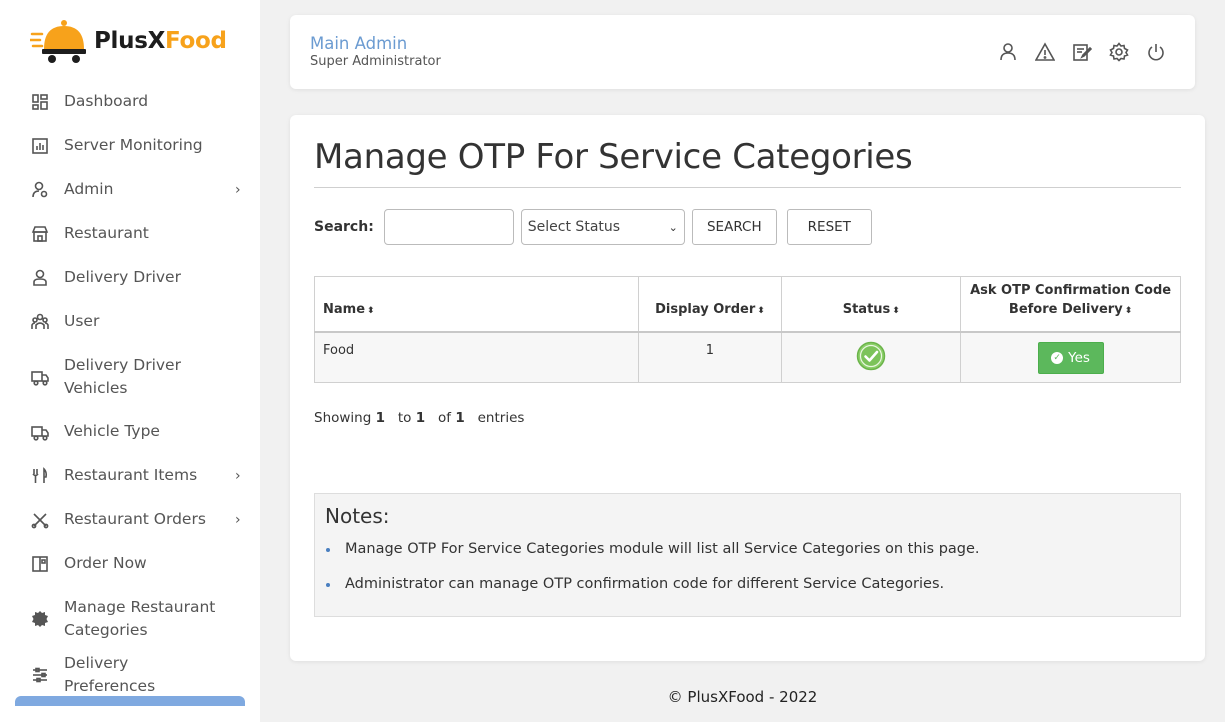  Describe the element at coordinates (130, 189) in the screenshot. I see `sidebar-item-admin: Admin ›` at that location.